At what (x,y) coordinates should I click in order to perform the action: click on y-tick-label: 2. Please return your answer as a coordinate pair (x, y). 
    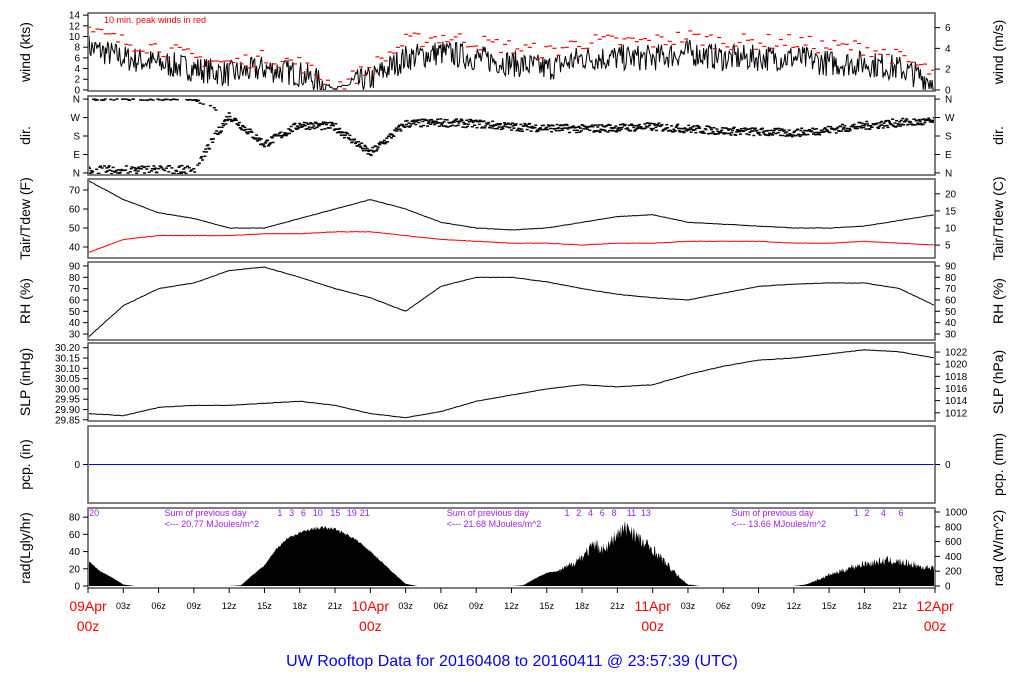
    Looking at the image, I should click on (77, 80).